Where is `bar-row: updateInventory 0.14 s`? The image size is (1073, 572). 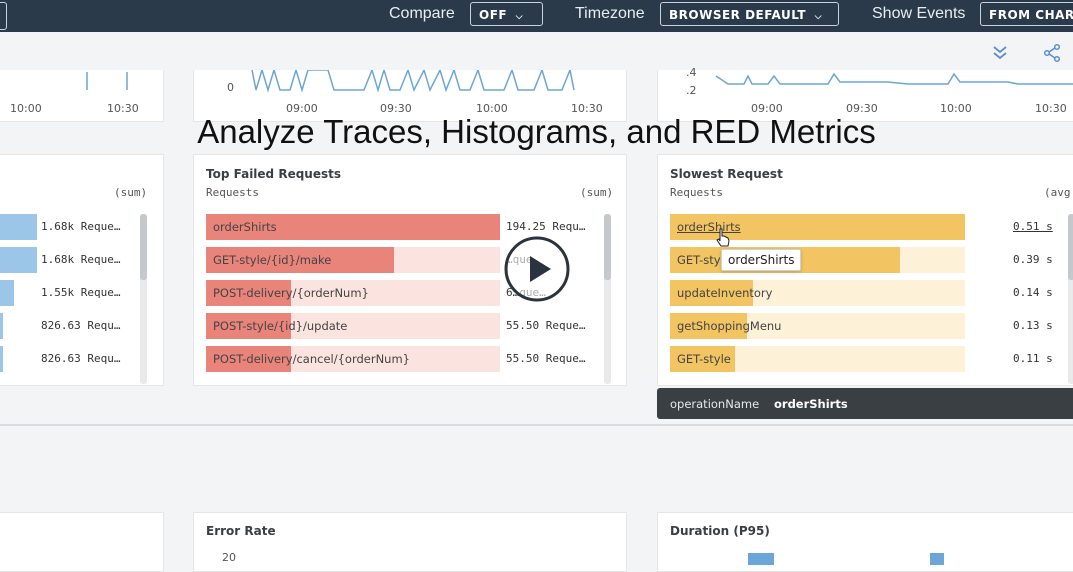
bar-row: updateInventory 0.14 s is located at coordinates (865, 293).